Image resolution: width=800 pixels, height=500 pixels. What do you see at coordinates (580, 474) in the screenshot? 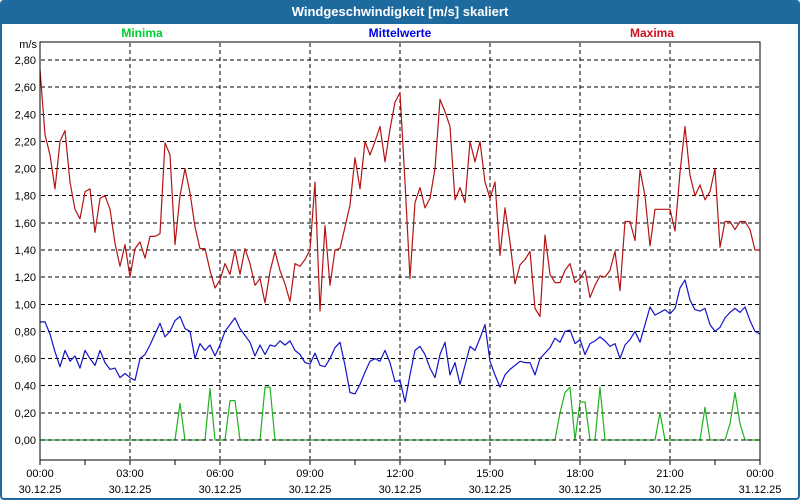
I see `x-time-label: 18:00` at bounding box center [580, 474].